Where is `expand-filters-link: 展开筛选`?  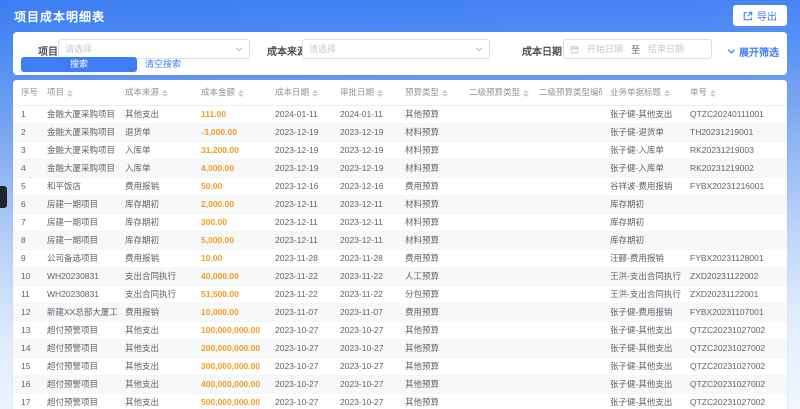
expand-filters-link: 展开筛选 is located at coordinates (753, 51).